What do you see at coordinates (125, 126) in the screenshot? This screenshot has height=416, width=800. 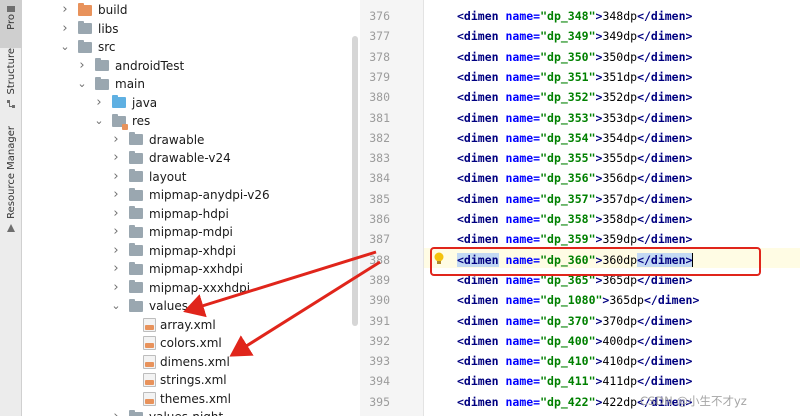 I see `res-badge-icon` at bounding box center [125, 126].